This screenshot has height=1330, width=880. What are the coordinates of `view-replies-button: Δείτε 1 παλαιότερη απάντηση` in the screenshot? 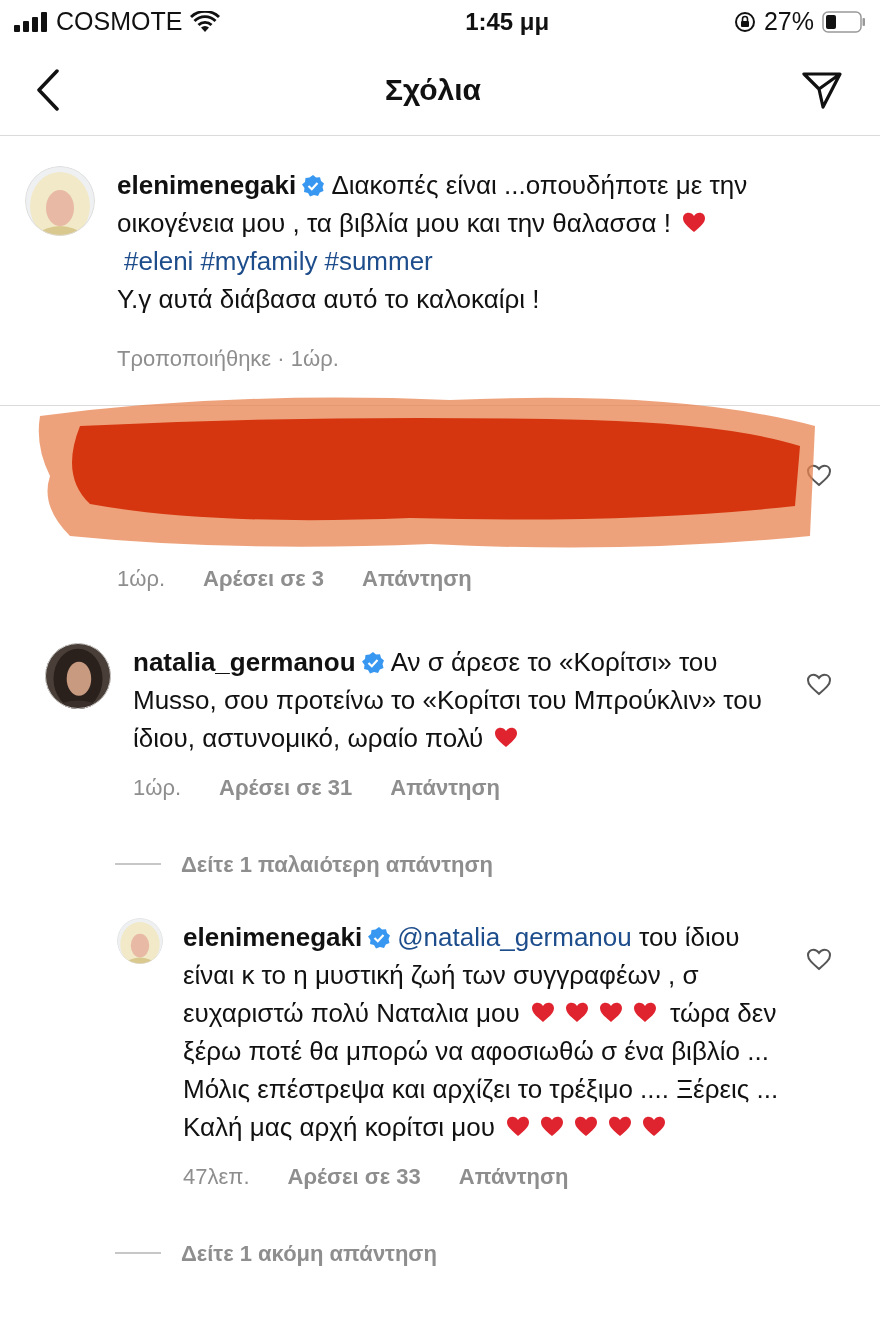 It's located at (337, 864).